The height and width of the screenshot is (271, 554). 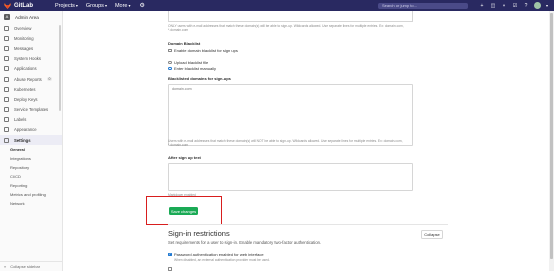 I want to click on sidebar-header: A Admin Area, so click(x=31, y=17).